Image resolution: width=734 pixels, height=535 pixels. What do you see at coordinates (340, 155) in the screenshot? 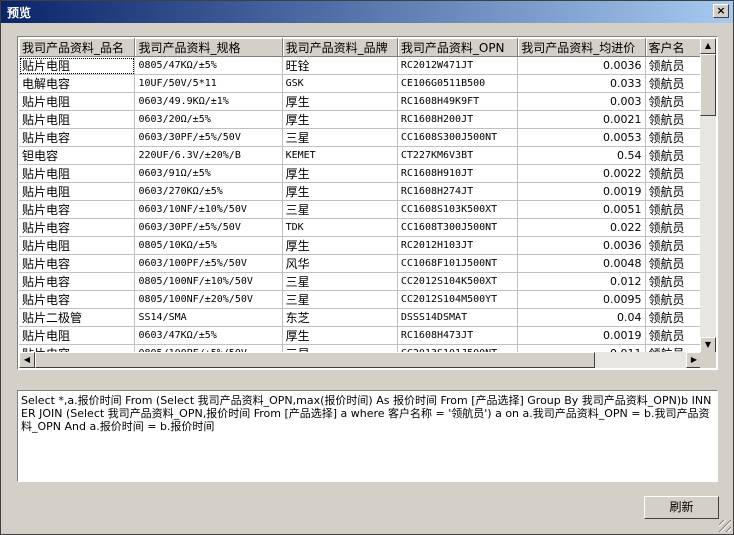
I see `table-cell: KEMET` at bounding box center [340, 155].